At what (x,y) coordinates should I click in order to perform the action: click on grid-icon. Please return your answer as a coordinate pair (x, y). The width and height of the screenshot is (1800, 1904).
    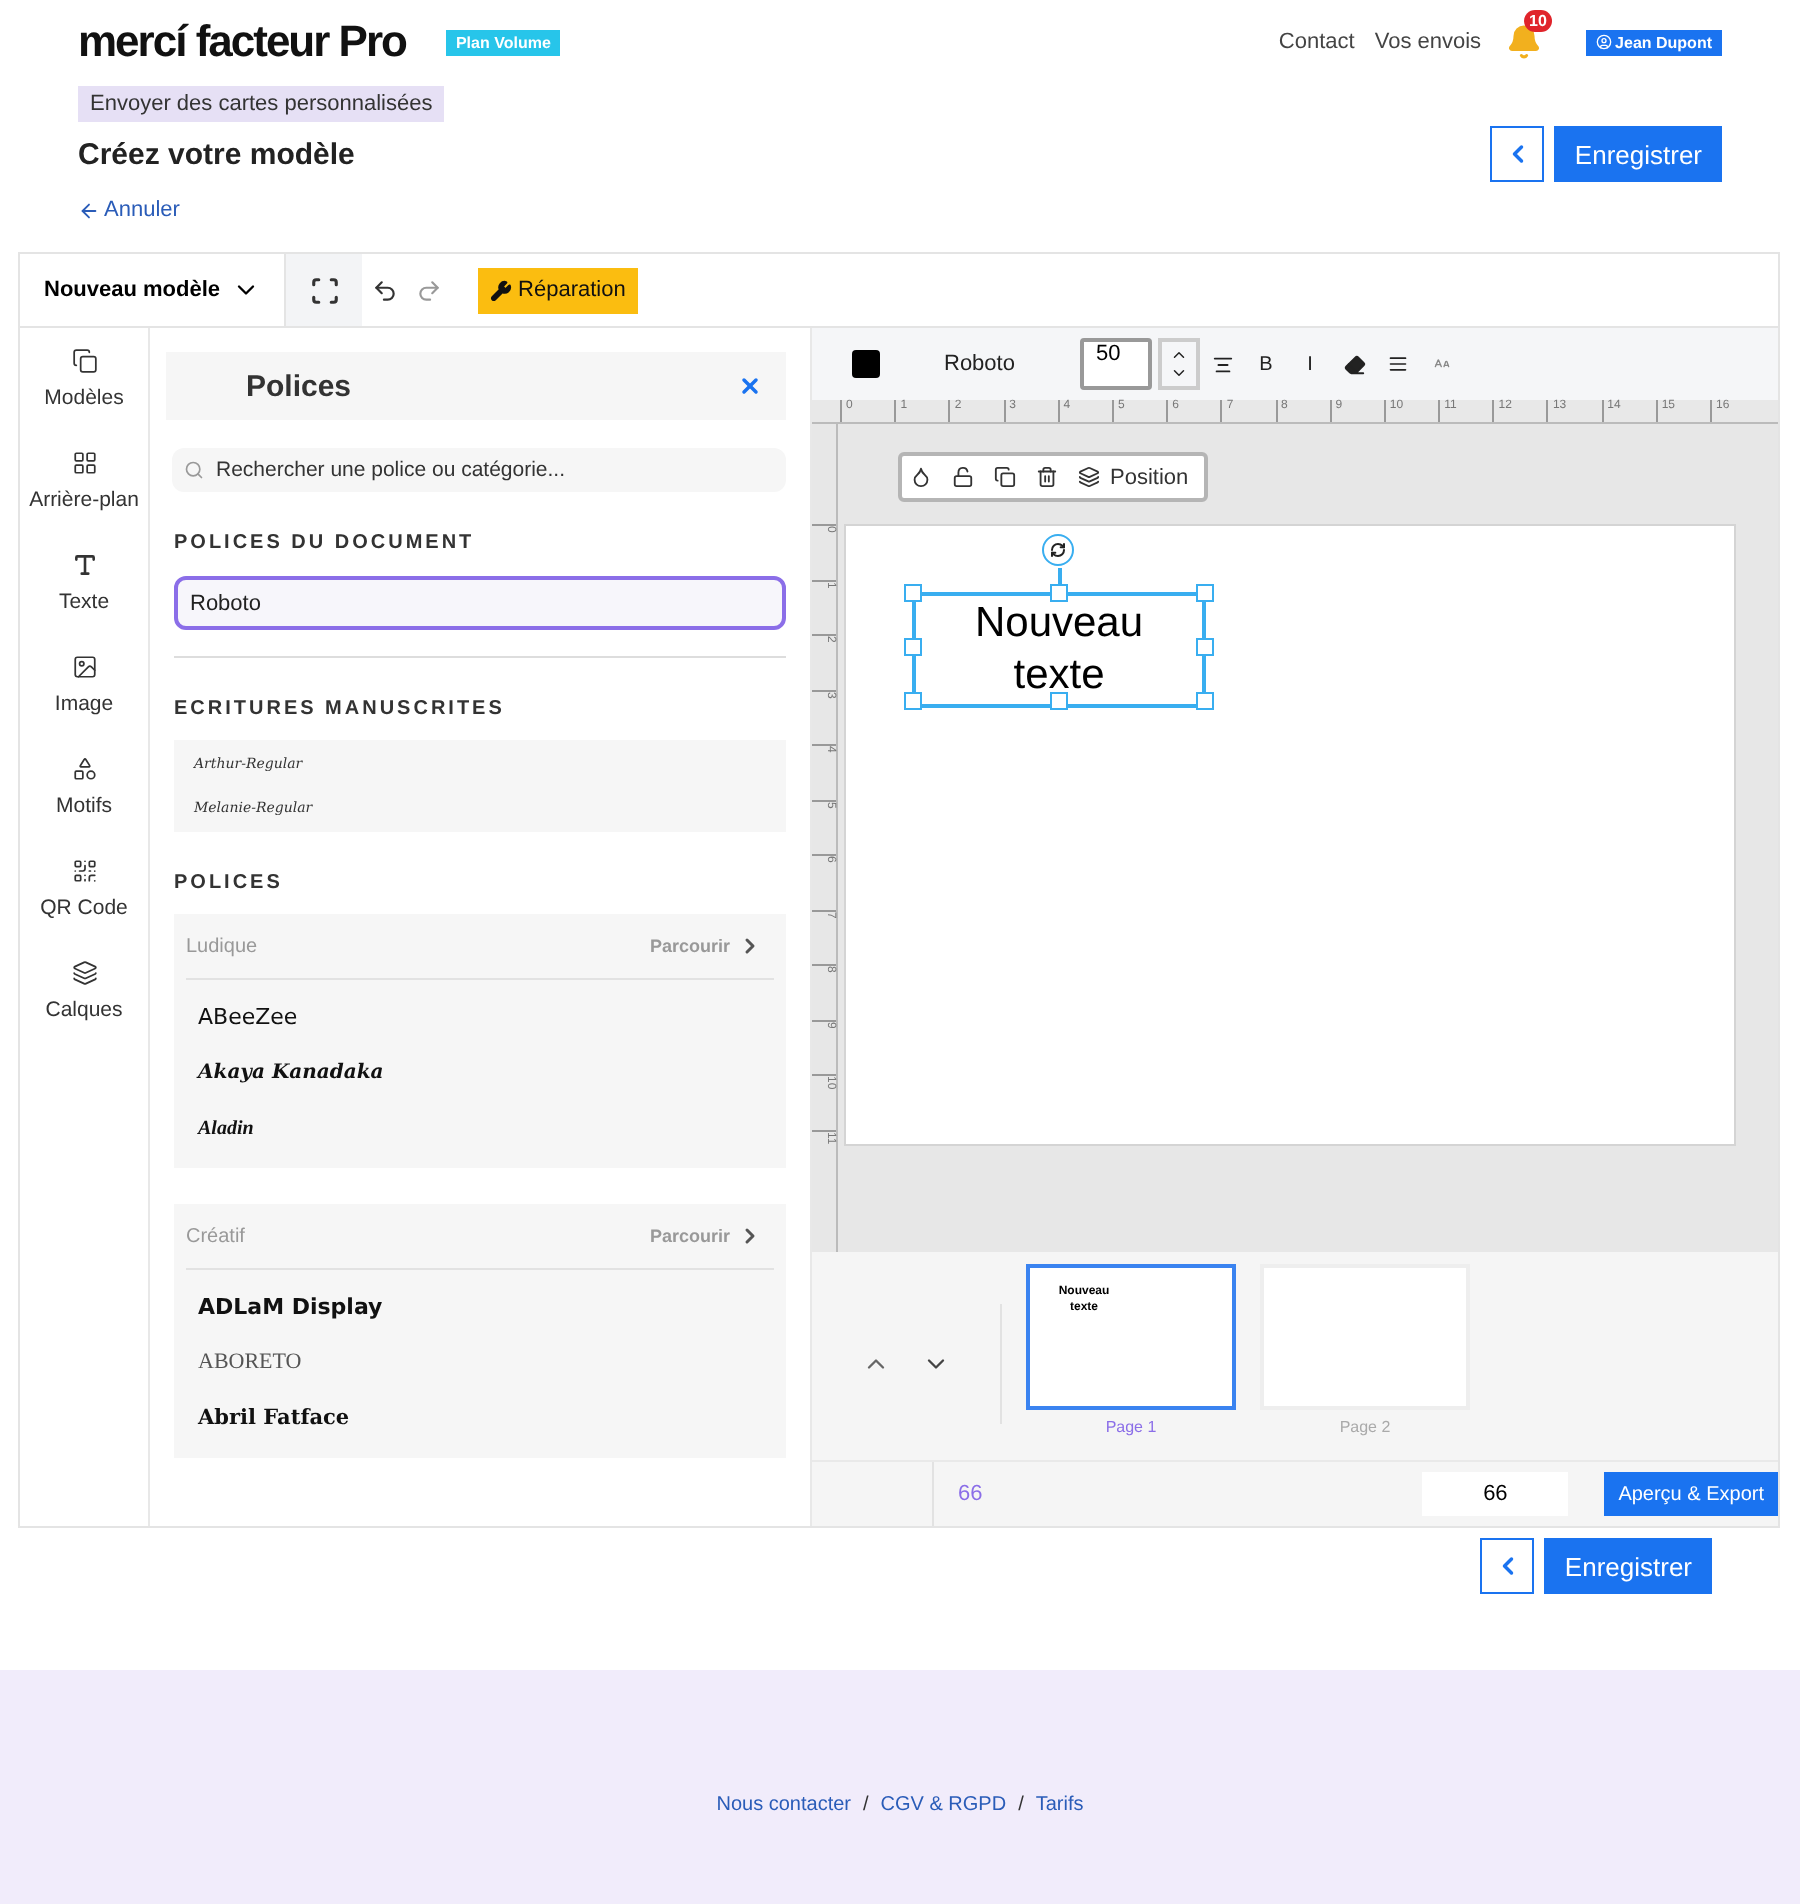
    Looking at the image, I should click on (84, 463).